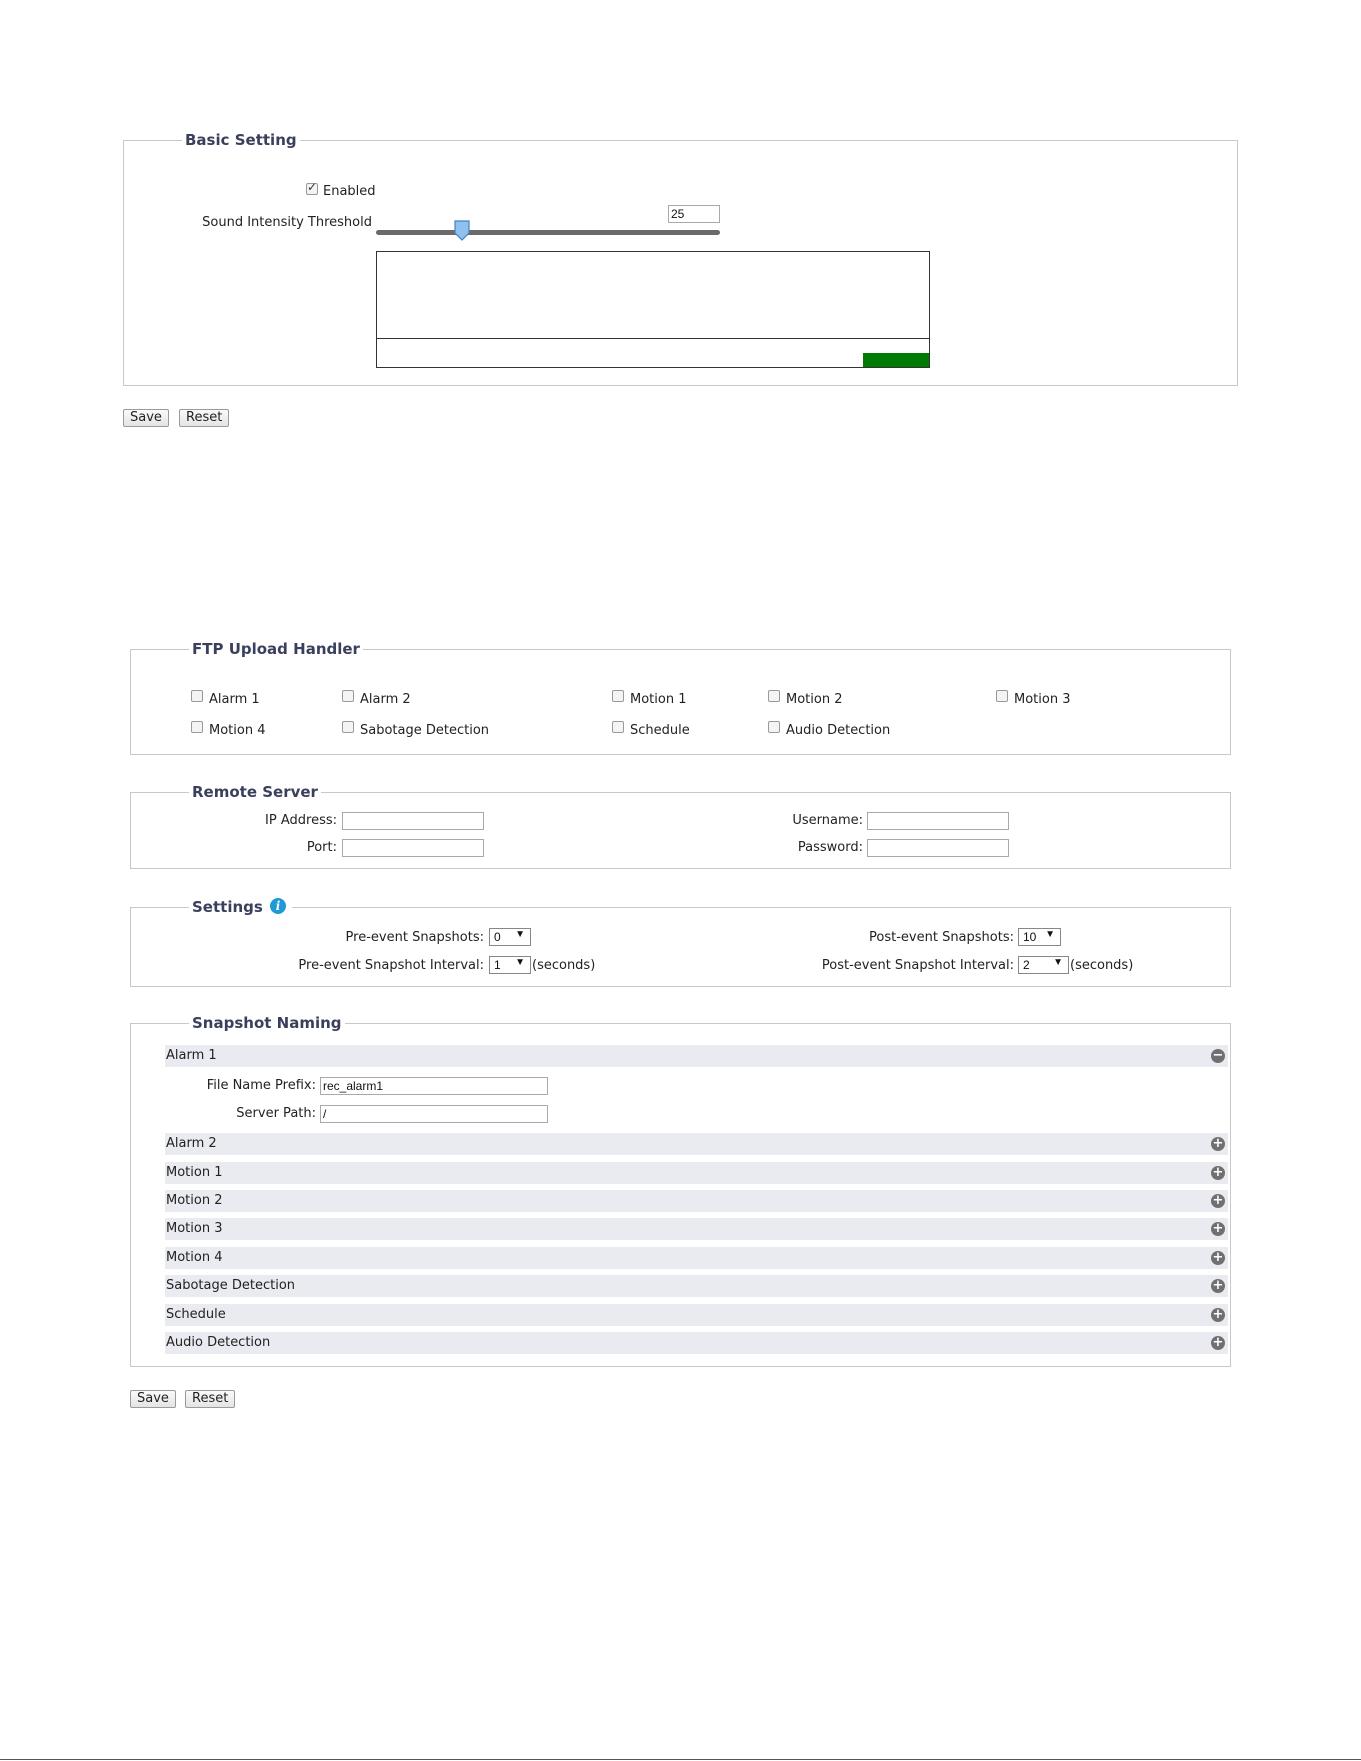 This screenshot has width=1361, height=1761. Describe the element at coordinates (510, 965) in the screenshot. I see `pre-interval-select: 1 ▼` at that location.